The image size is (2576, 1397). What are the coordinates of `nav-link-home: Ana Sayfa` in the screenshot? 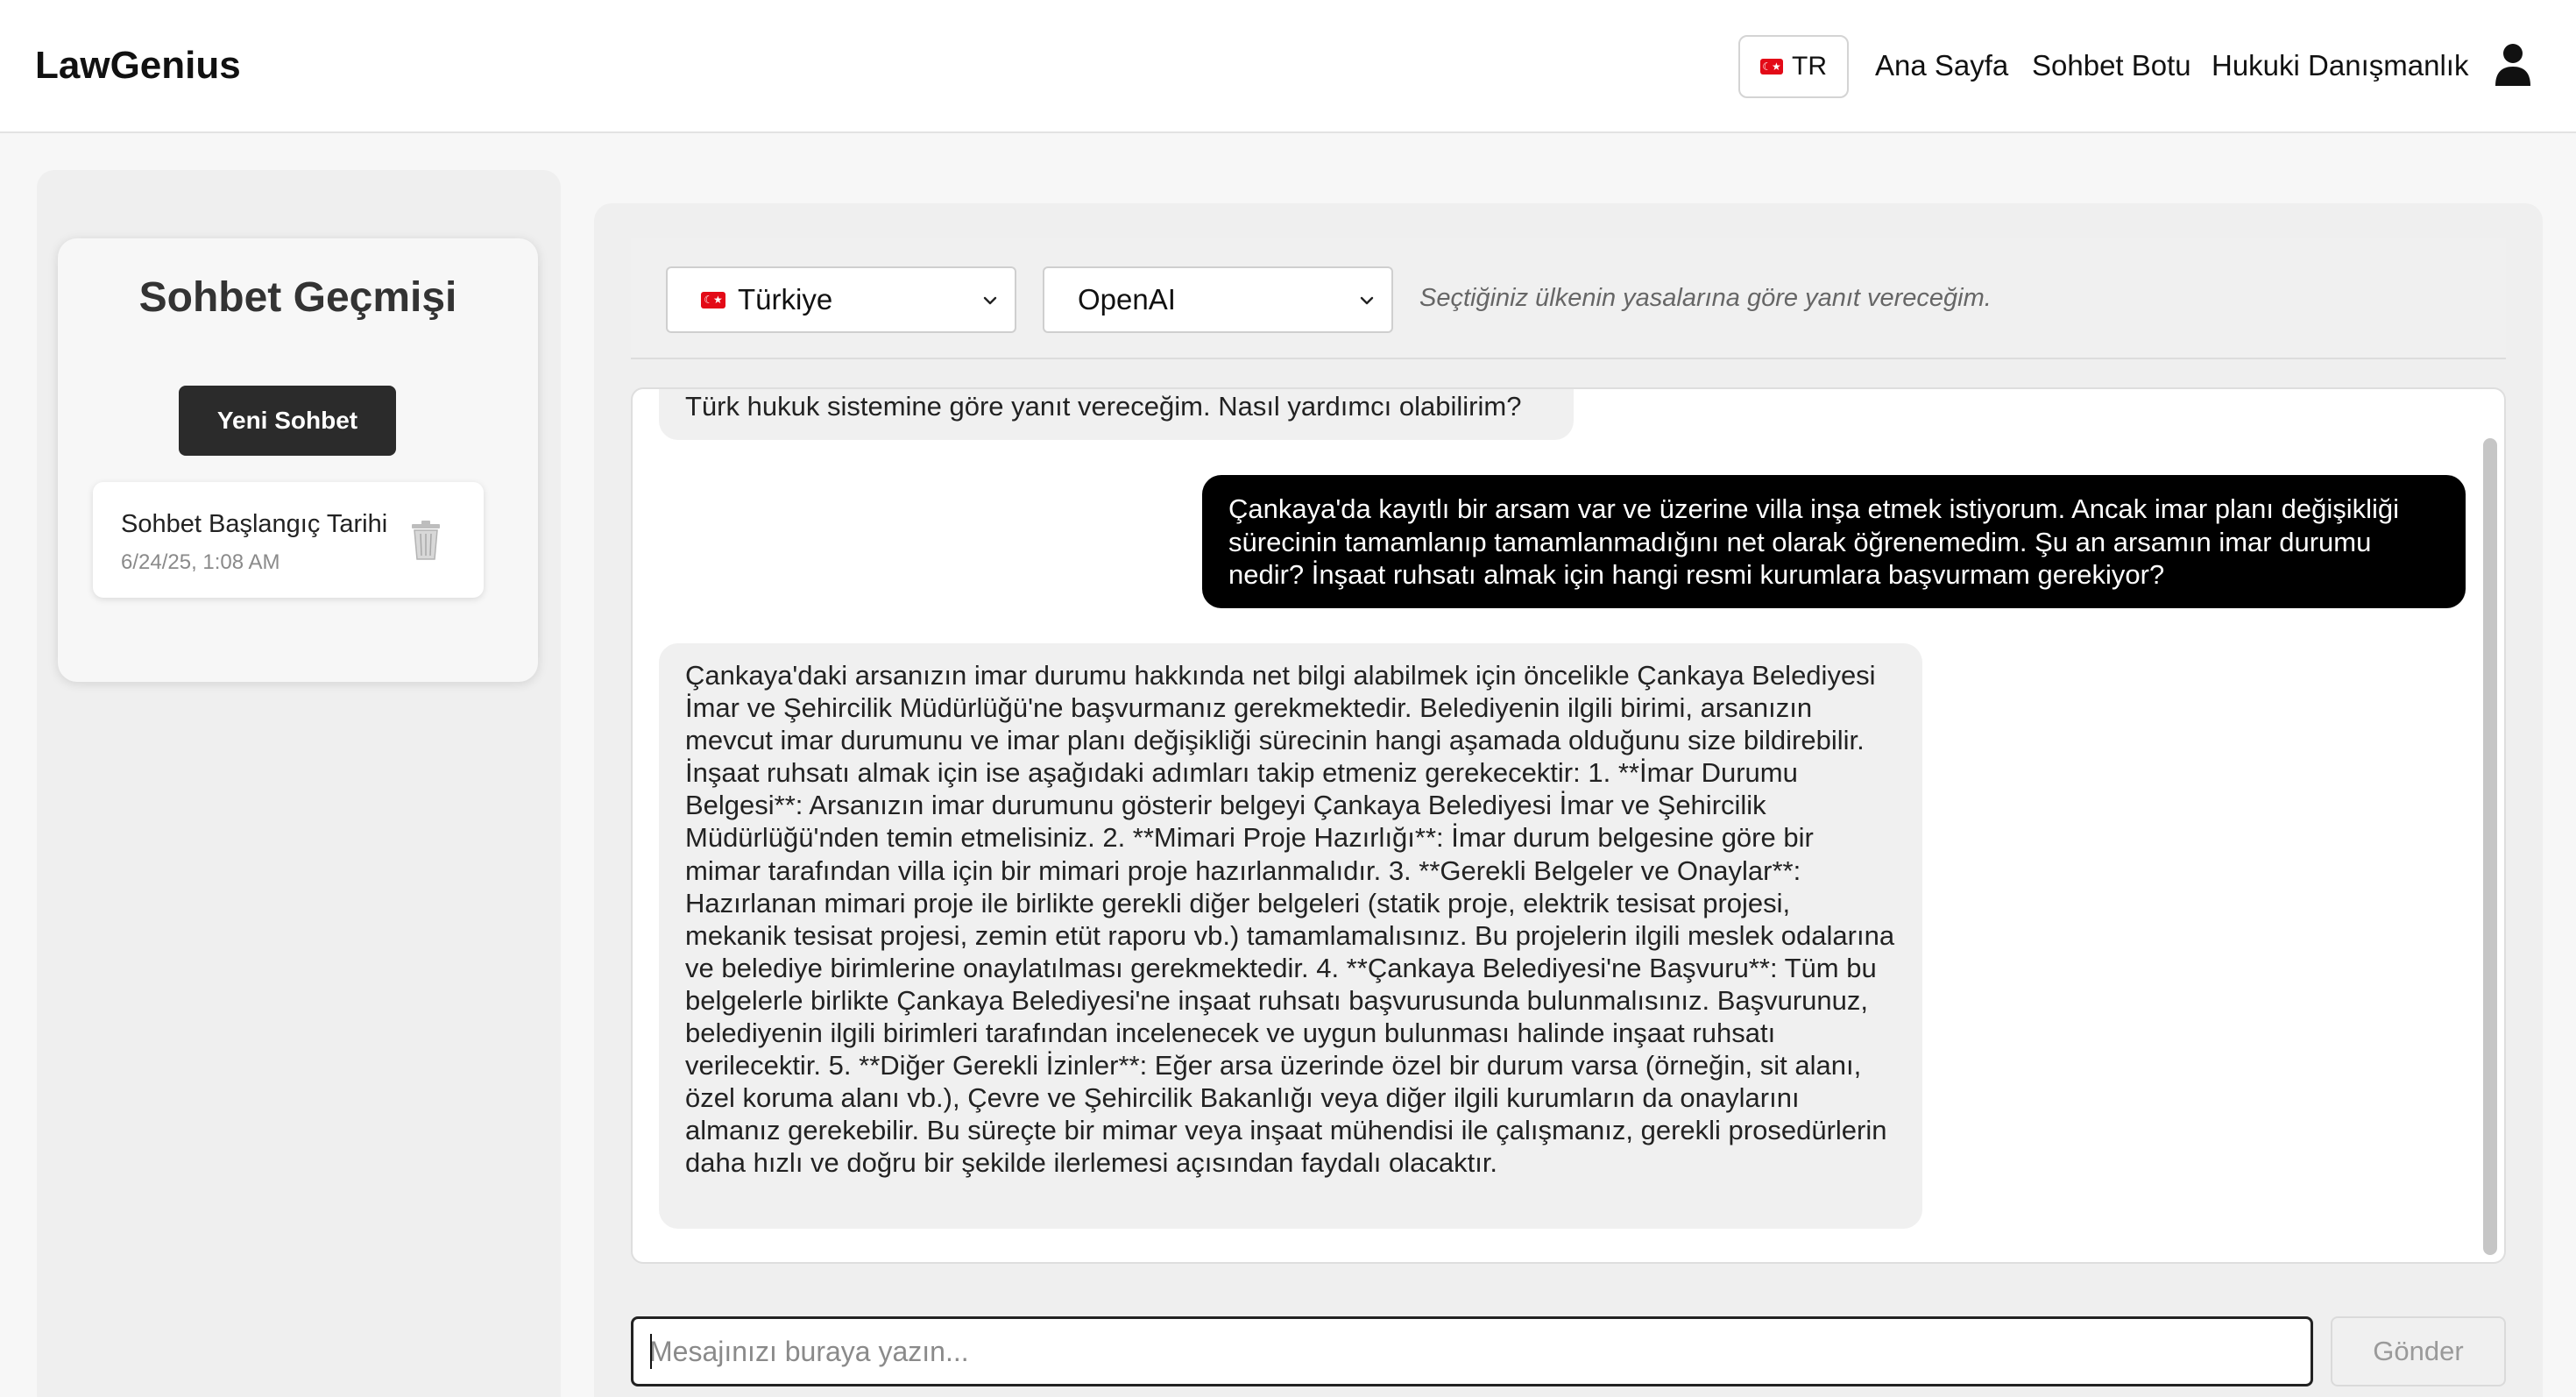 It's located at (1941, 65).